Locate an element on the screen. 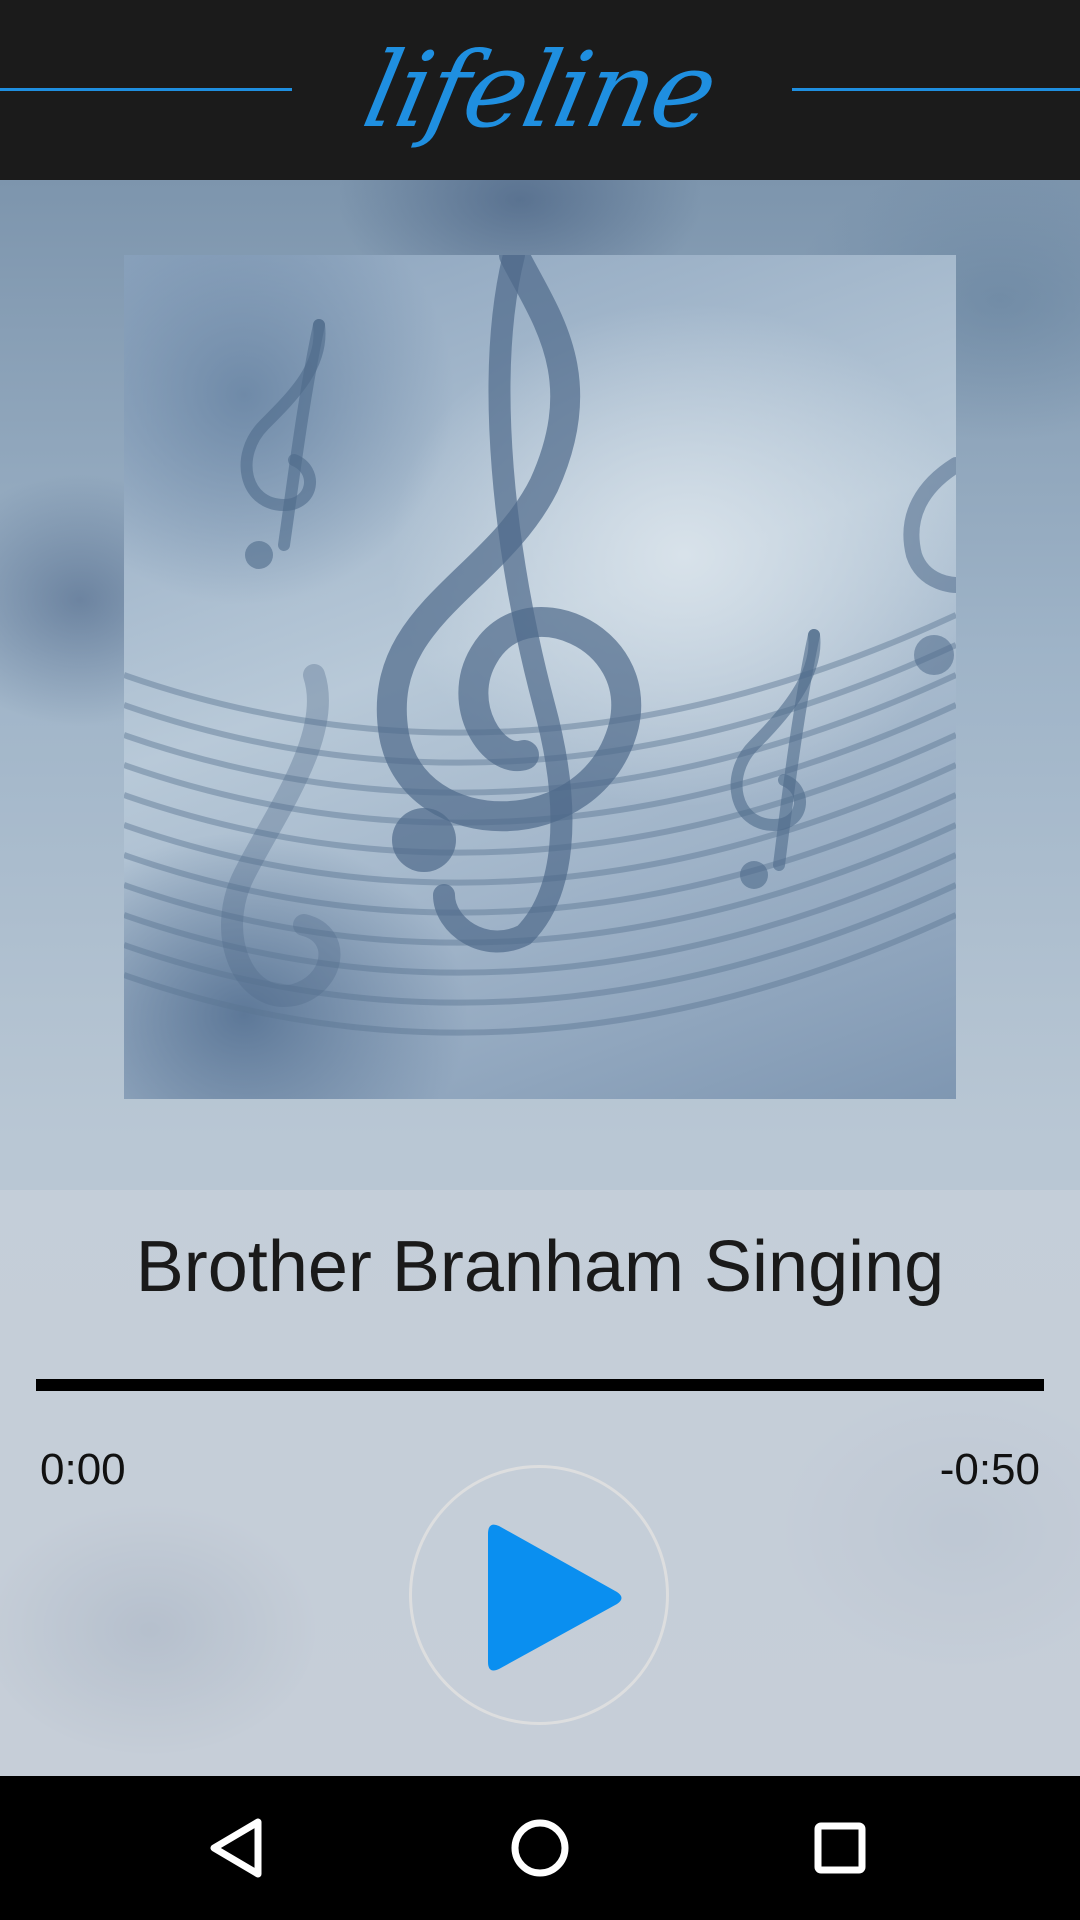 The image size is (1080, 1920). elapsed-time: 0:00 is located at coordinates (83, 1469).